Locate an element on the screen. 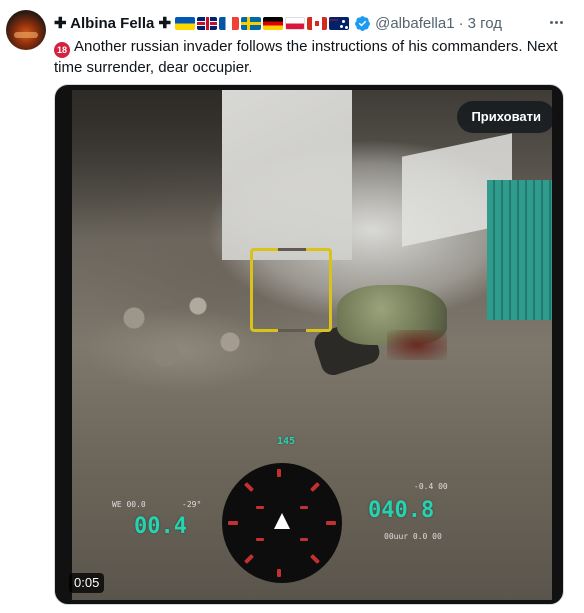 The height and width of the screenshot is (613, 584). handle: @albafella1 is located at coordinates (414, 23).